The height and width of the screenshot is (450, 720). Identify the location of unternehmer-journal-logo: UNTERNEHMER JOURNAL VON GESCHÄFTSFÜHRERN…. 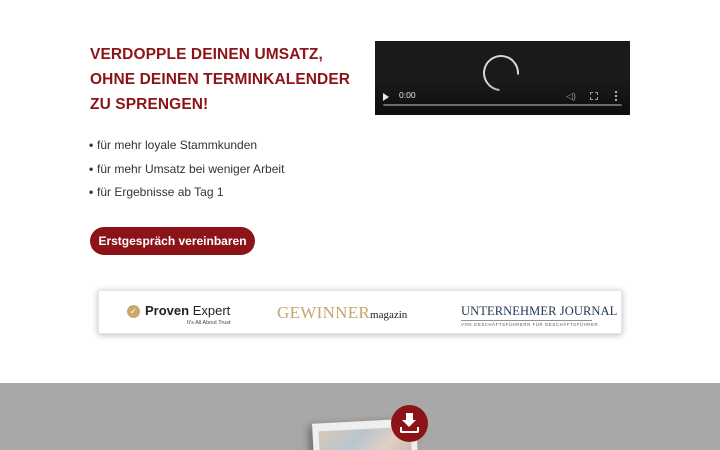
(539, 315).